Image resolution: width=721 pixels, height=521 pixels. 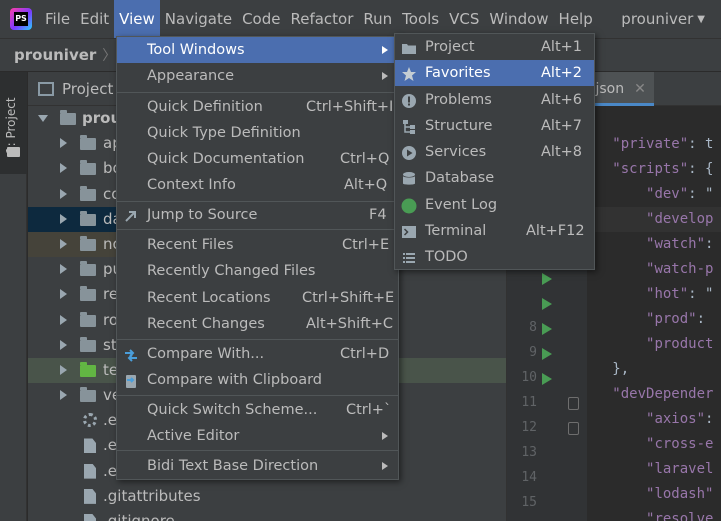 What do you see at coordinates (257, 107) in the screenshot?
I see `menu-item-quick-definition: Quick Definition Ctrl+Shift+I` at bounding box center [257, 107].